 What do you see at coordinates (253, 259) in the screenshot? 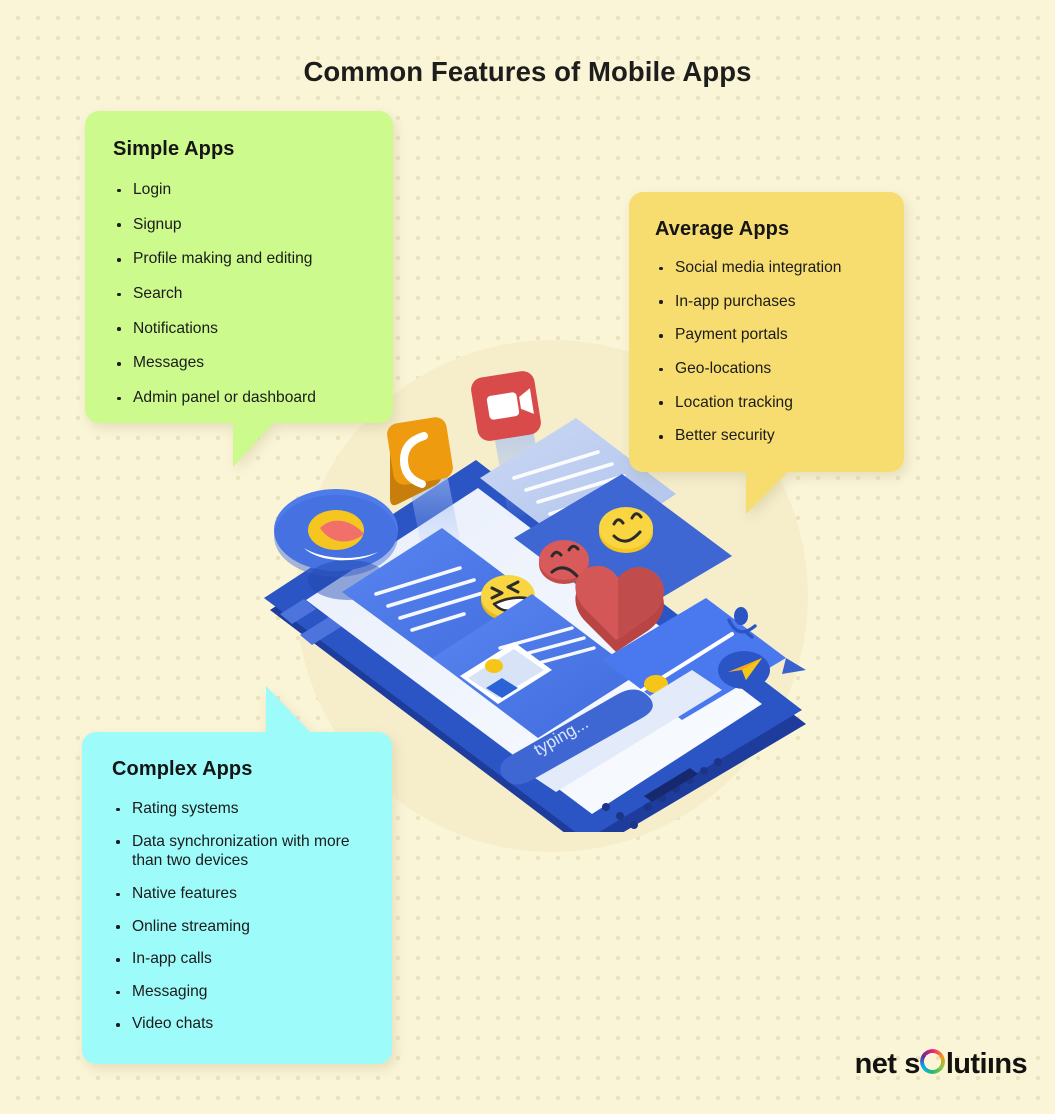
I see `list-item: Profile making and editing` at bounding box center [253, 259].